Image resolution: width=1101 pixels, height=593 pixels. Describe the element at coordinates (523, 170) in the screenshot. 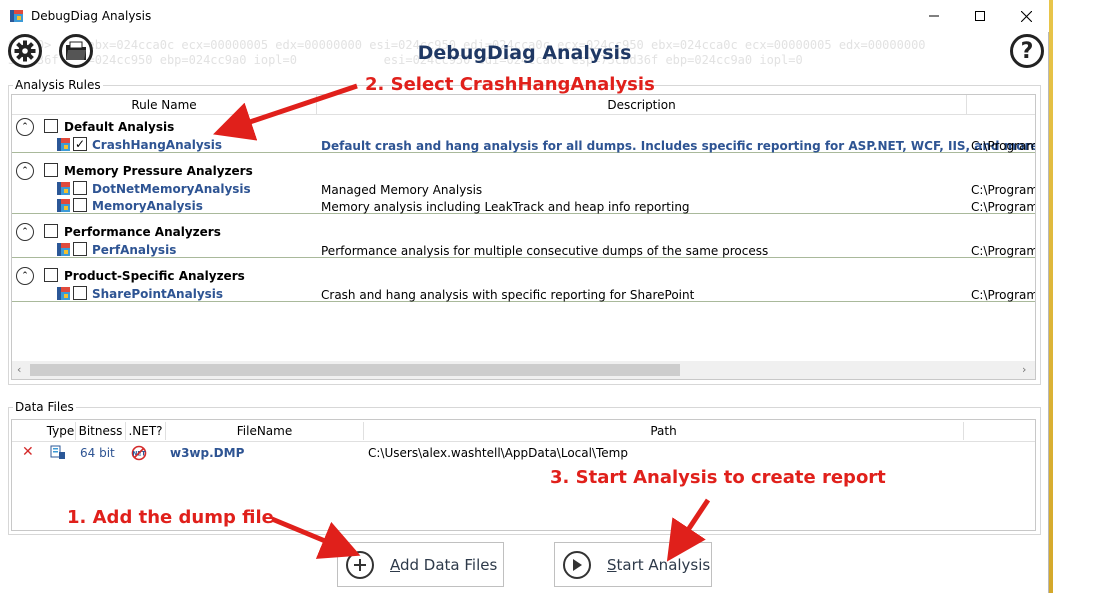

I see `rule-group-memory-pressure: ⌃ Memory Pressure Analyzers` at that location.